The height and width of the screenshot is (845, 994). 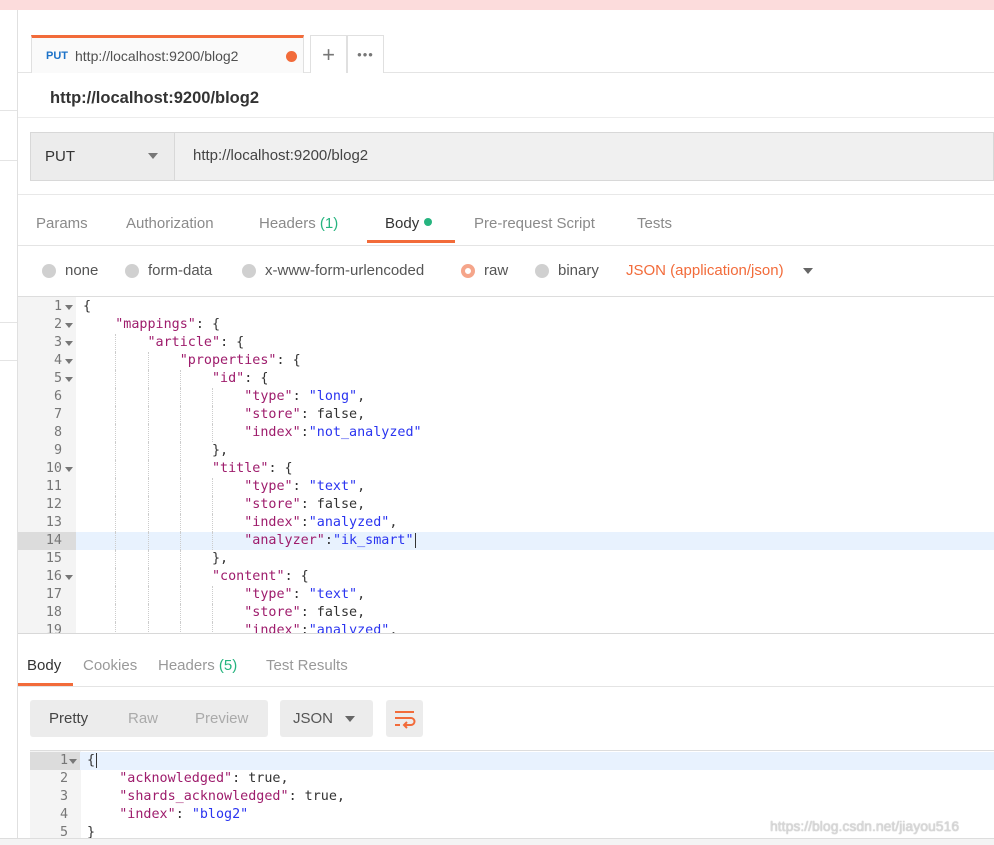 What do you see at coordinates (291, 56) in the screenshot?
I see `unsaved-dot-icon` at bounding box center [291, 56].